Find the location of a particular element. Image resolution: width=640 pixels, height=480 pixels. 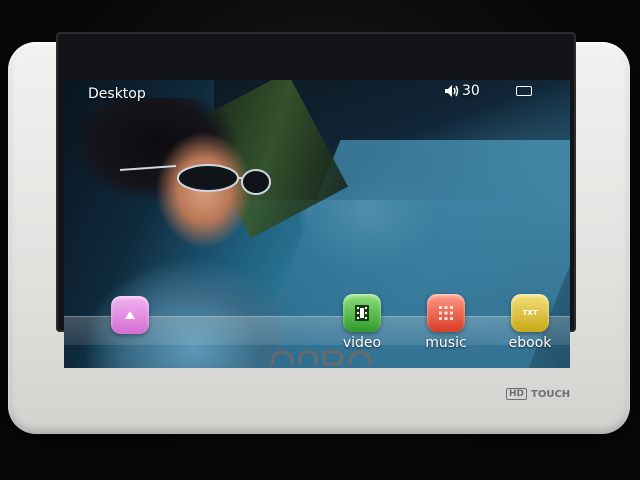

main-menu-button is located at coordinates (130, 315).